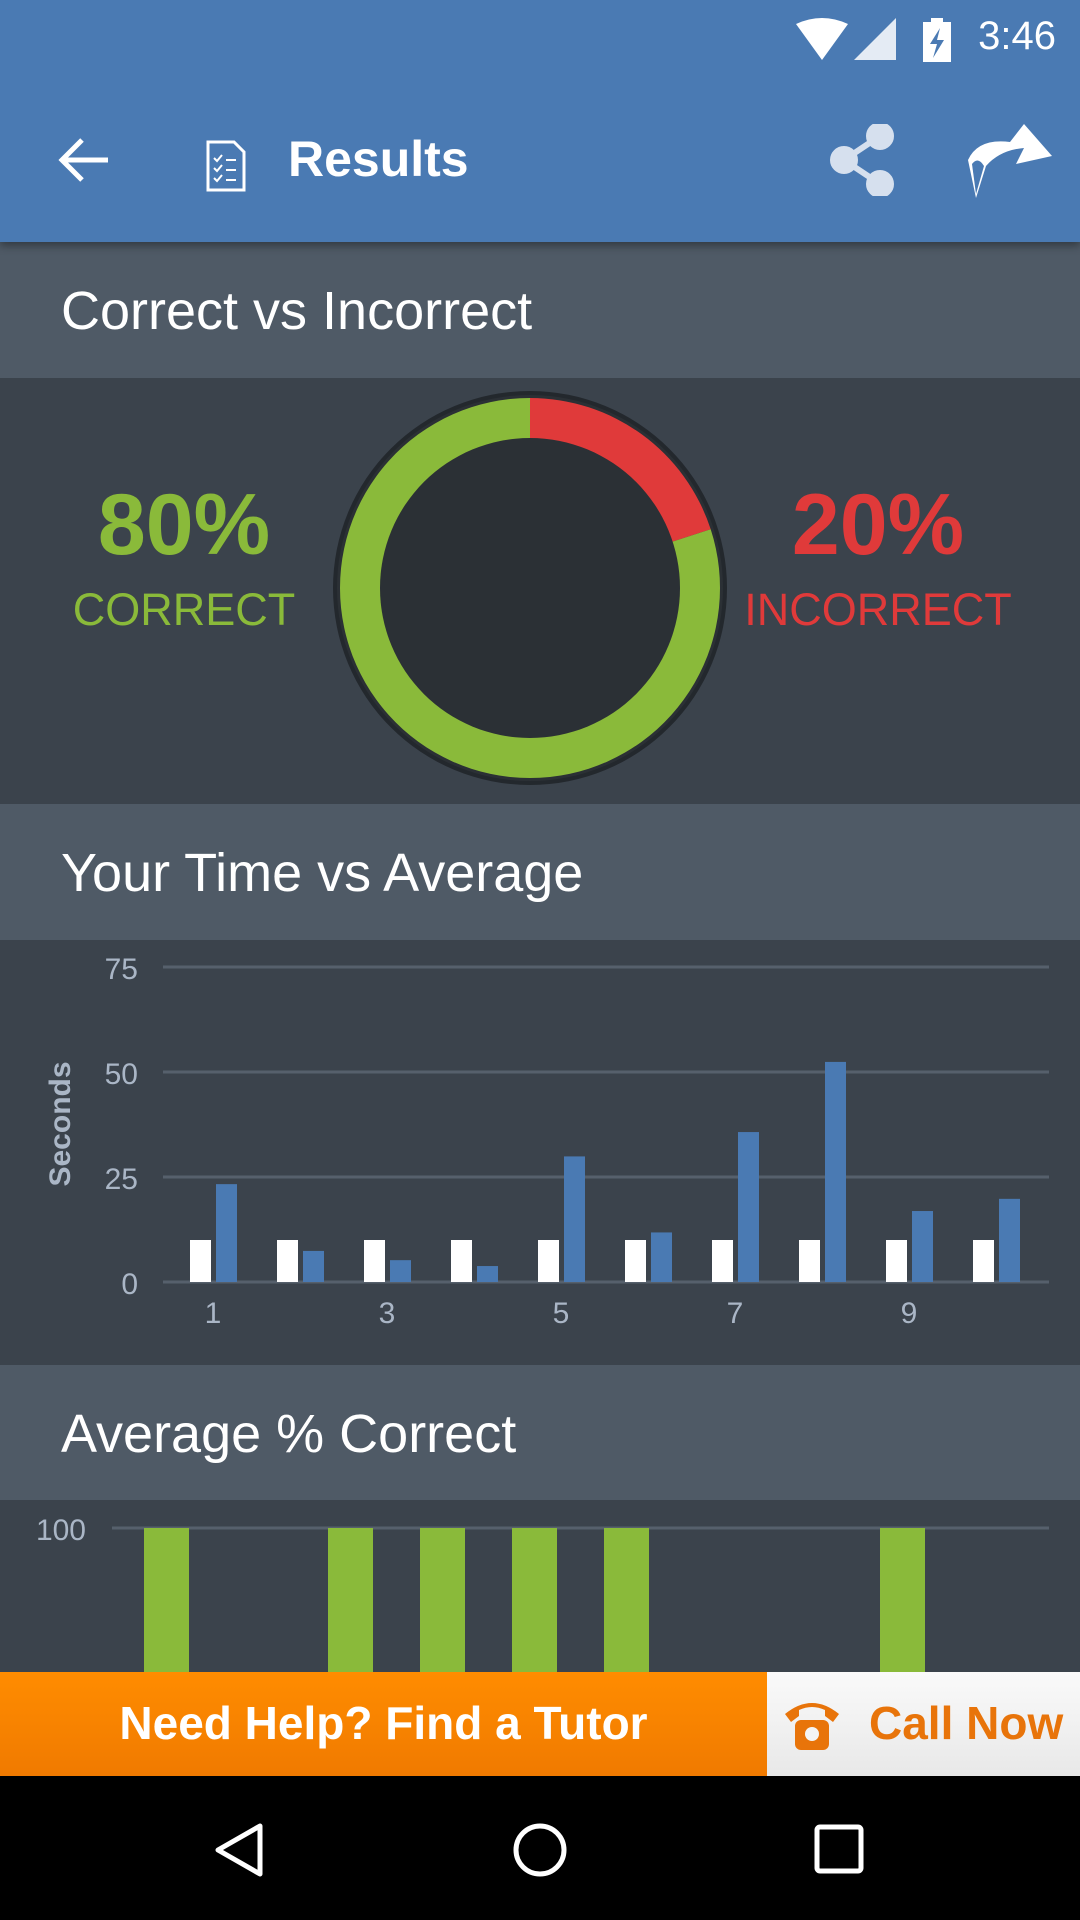  I want to click on correct-label: CORRECT, so click(184, 609).